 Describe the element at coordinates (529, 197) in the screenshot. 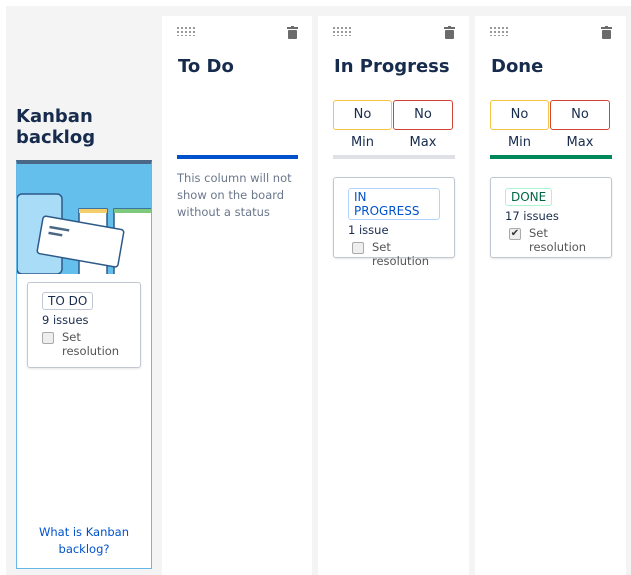

I see `status-lozenge: DONE` at that location.